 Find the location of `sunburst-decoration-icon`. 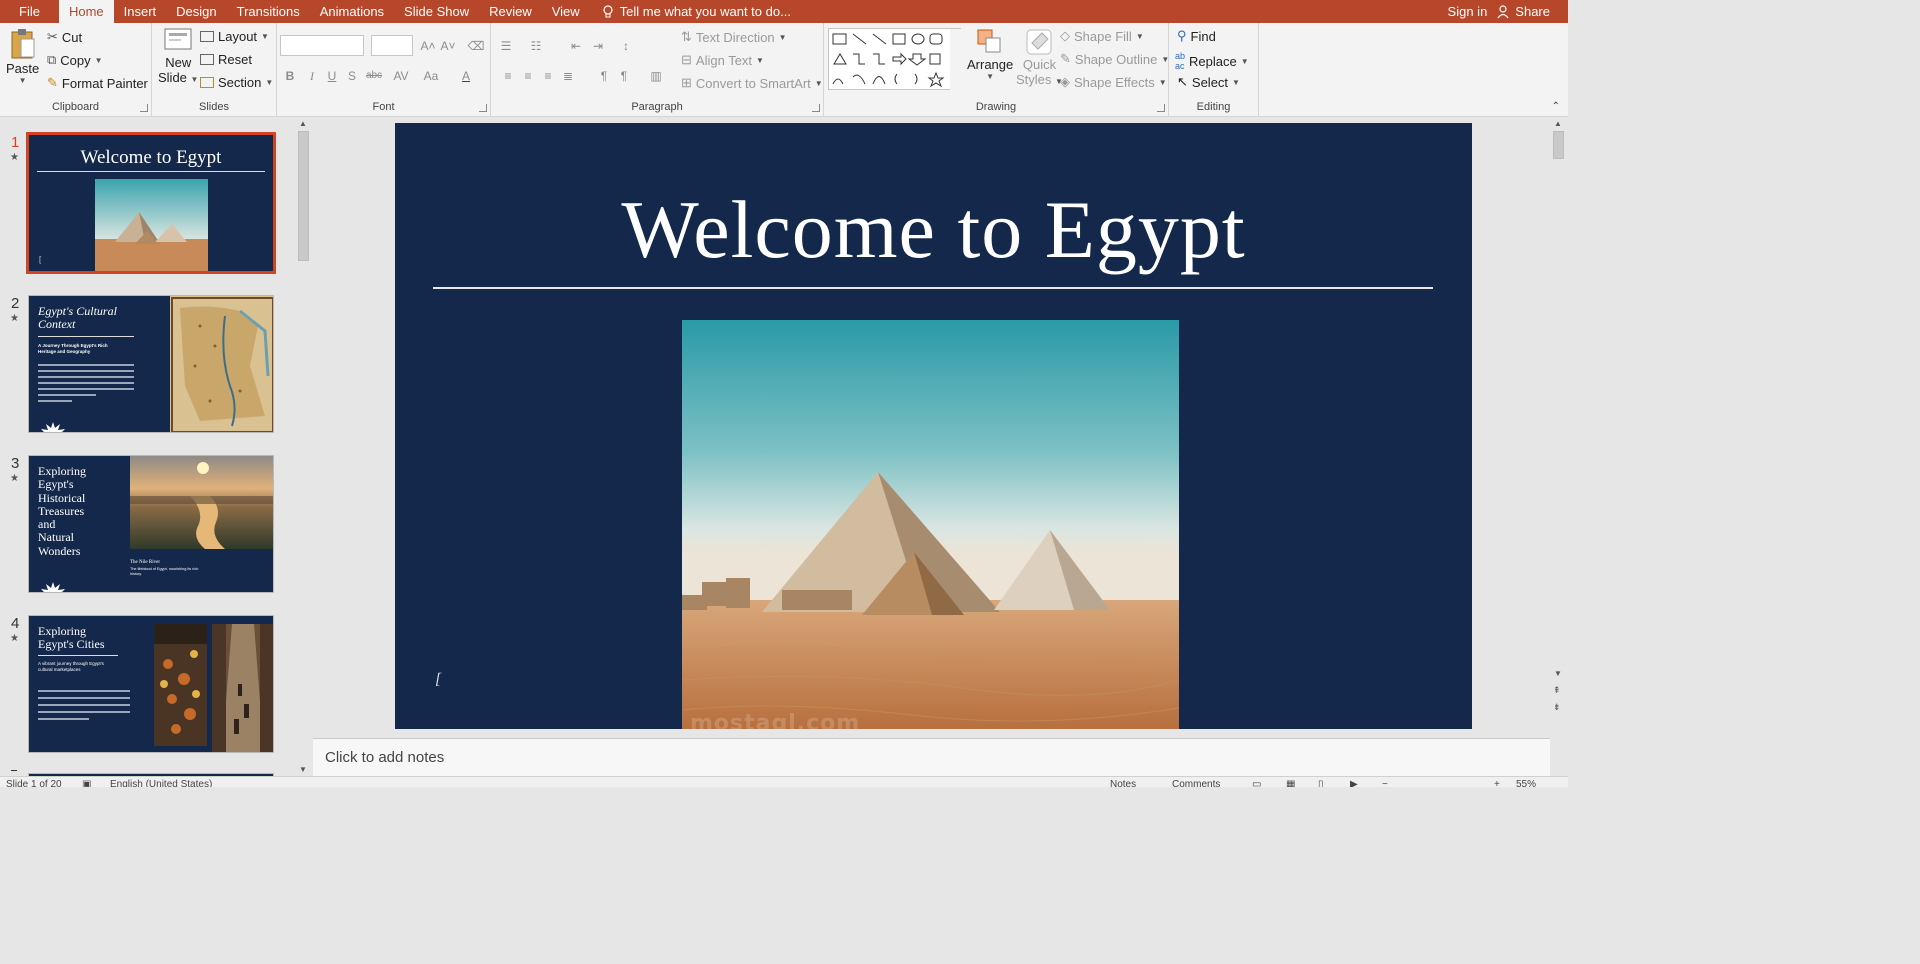

sunburst-decoration-icon is located at coordinates (53, 587).